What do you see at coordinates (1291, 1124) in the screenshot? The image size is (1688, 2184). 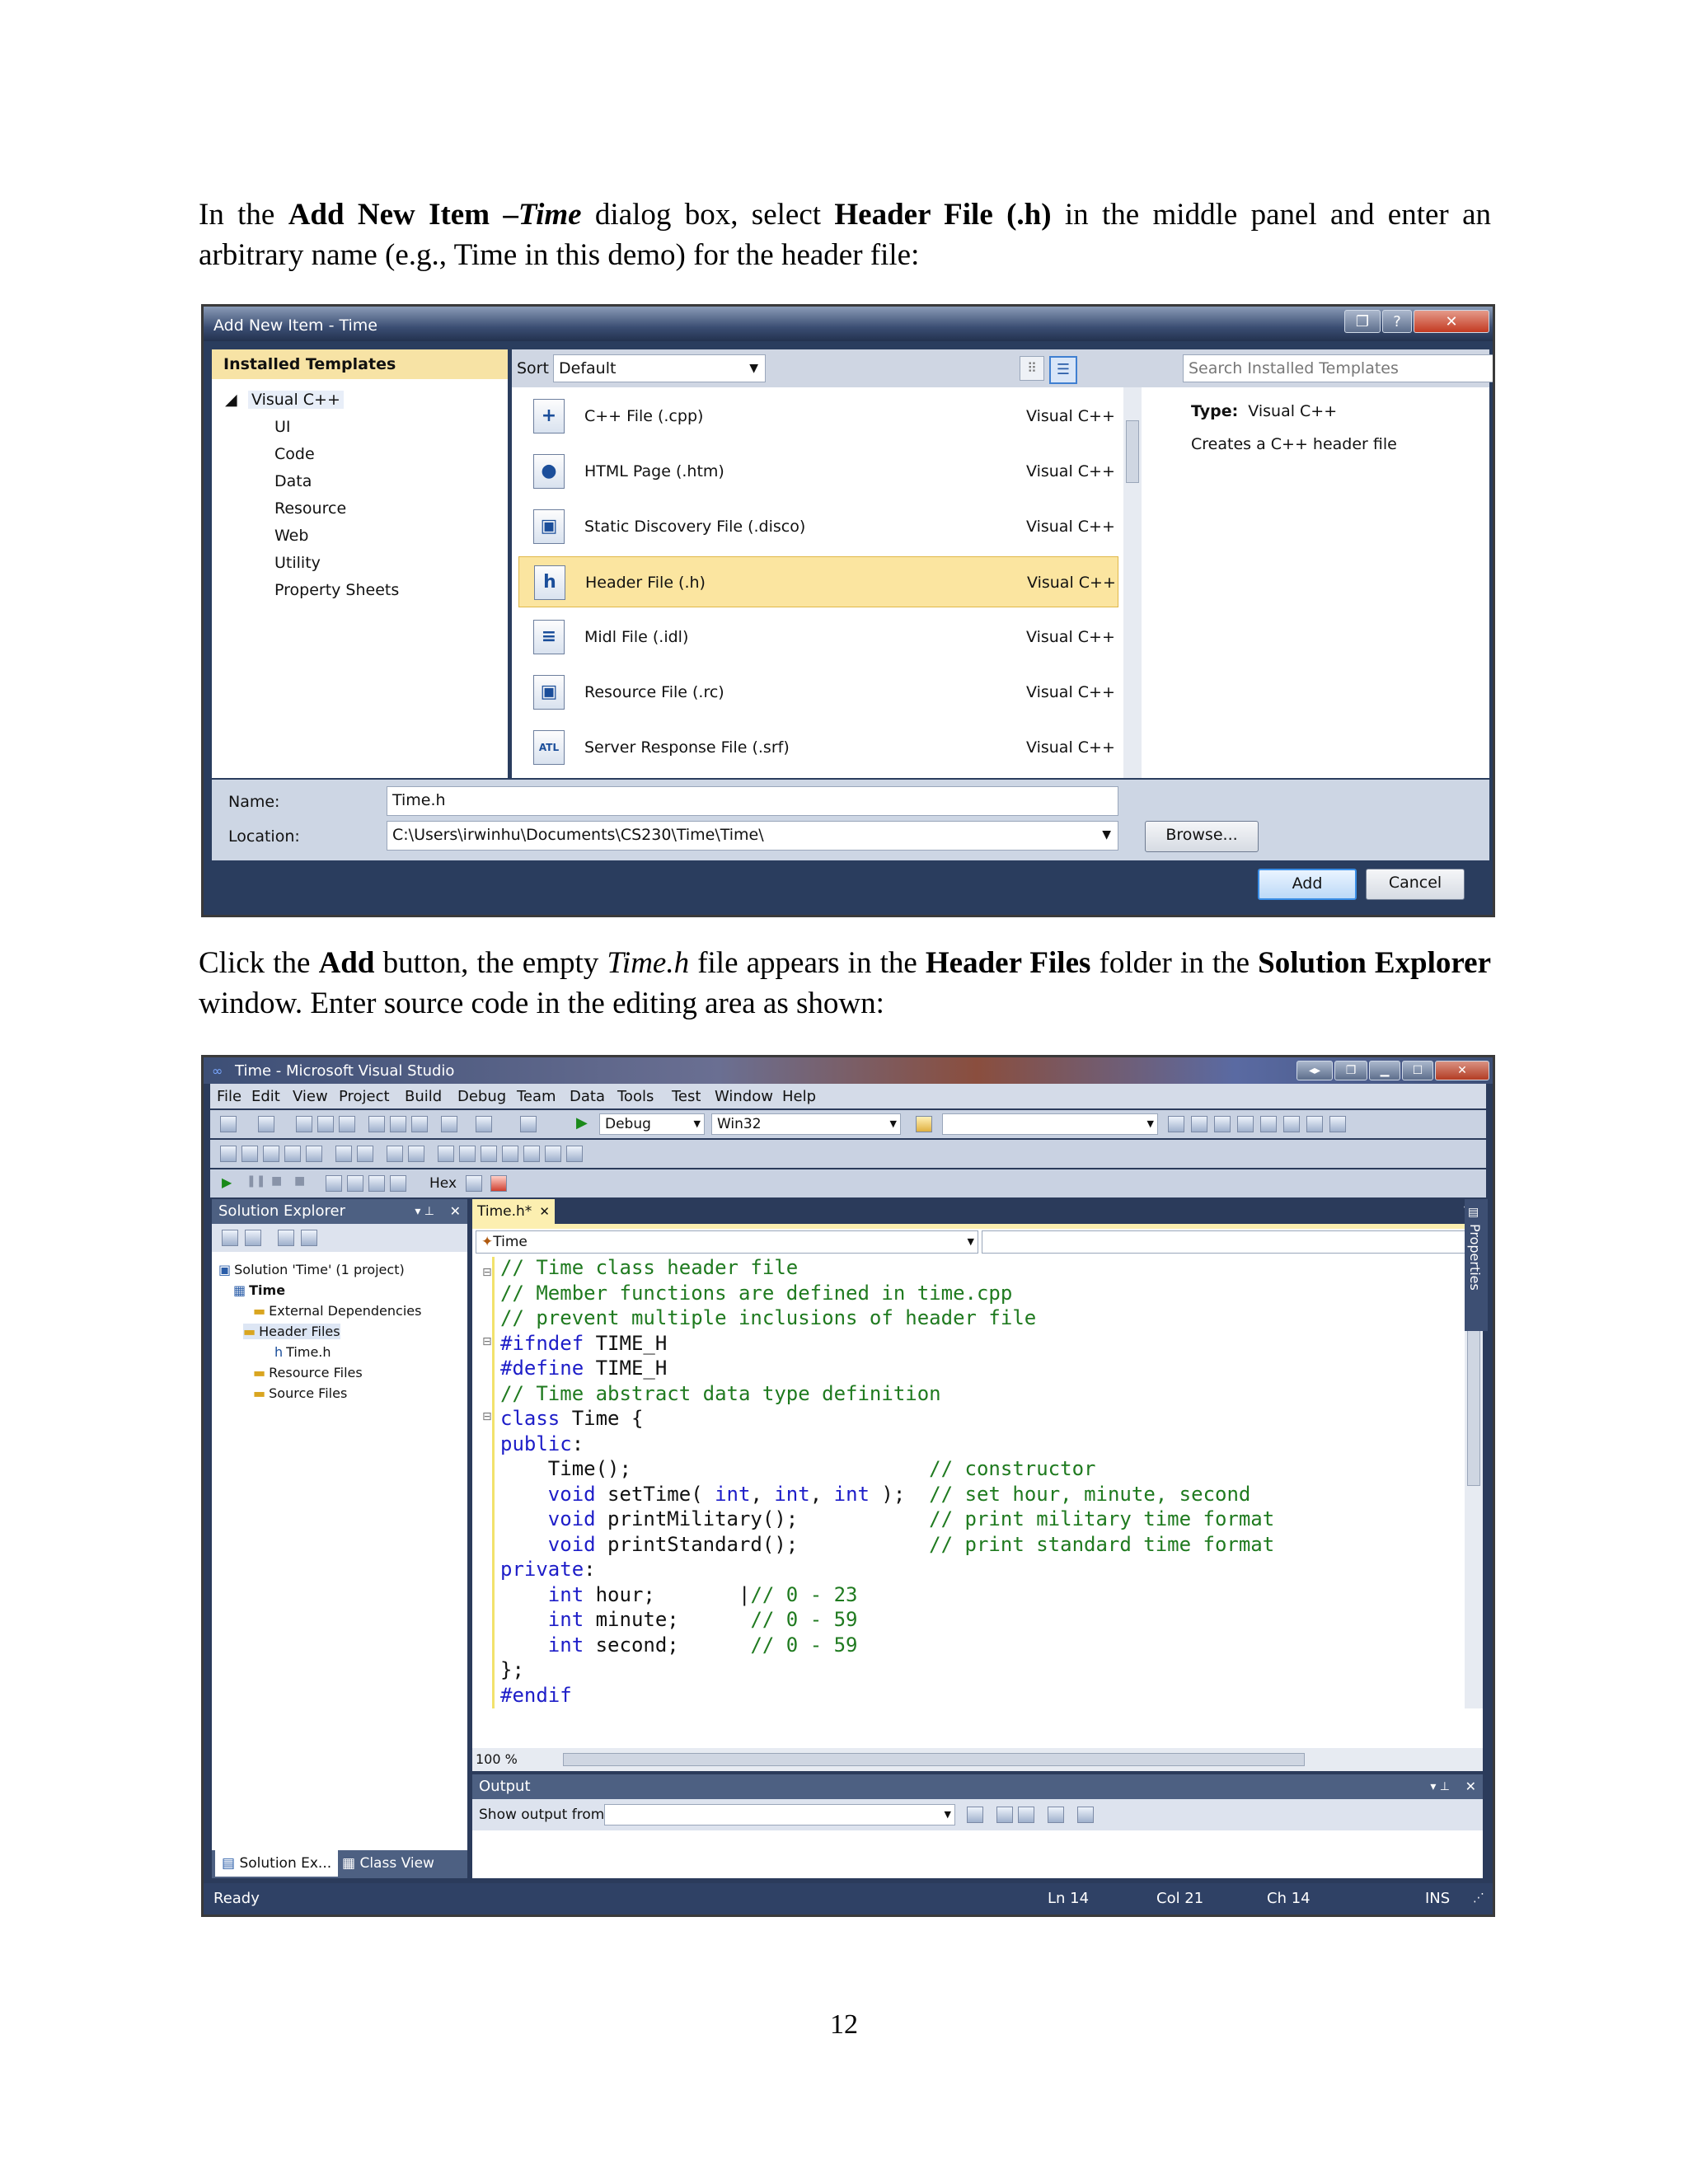 I see `extension-manager-icon` at bounding box center [1291, 1124].